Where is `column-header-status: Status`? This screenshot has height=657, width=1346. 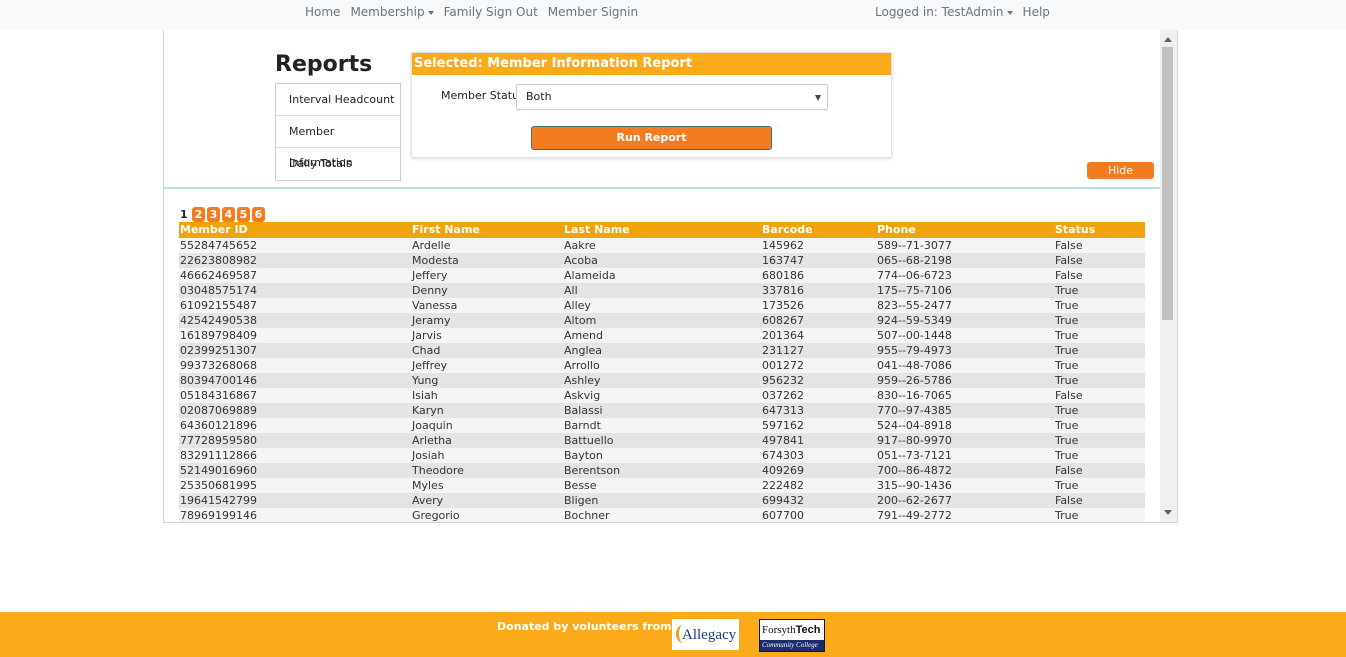 column-header-status: Status is located at coordinates (1100, 230).